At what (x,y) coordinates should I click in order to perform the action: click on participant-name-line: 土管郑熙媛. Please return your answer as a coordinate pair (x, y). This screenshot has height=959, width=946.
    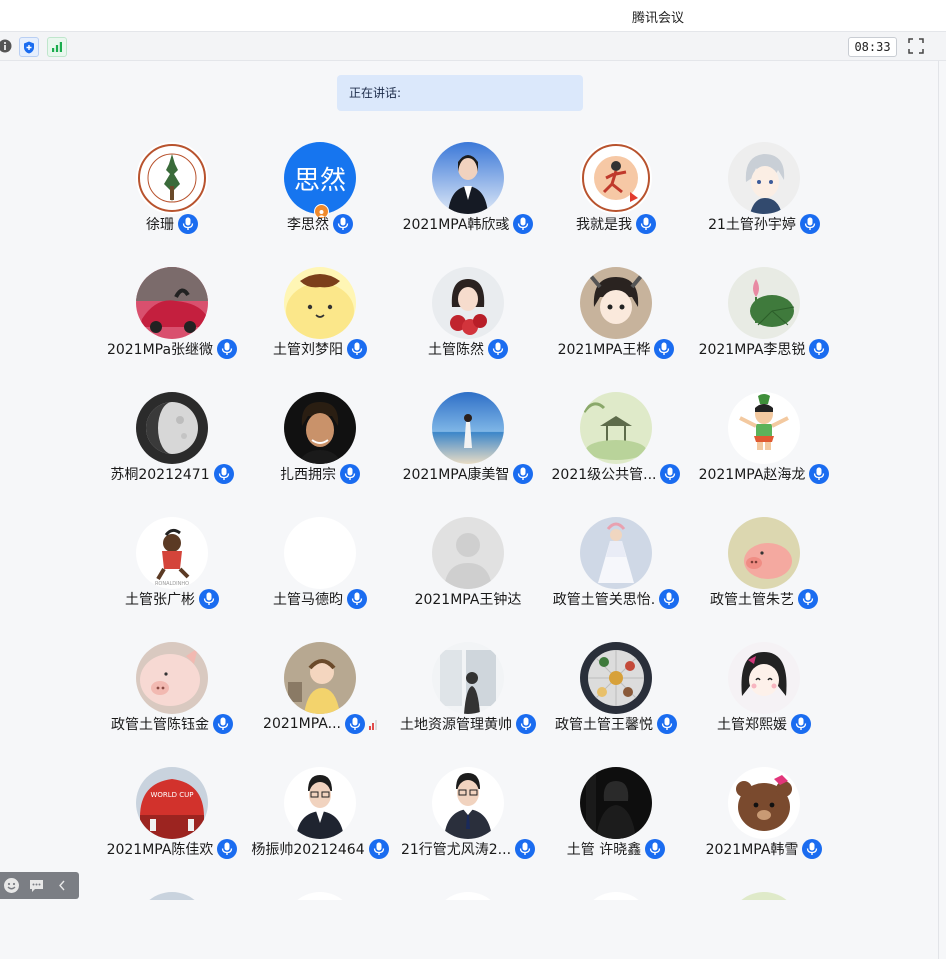
    Looking at the image, I should click on (764, 724).